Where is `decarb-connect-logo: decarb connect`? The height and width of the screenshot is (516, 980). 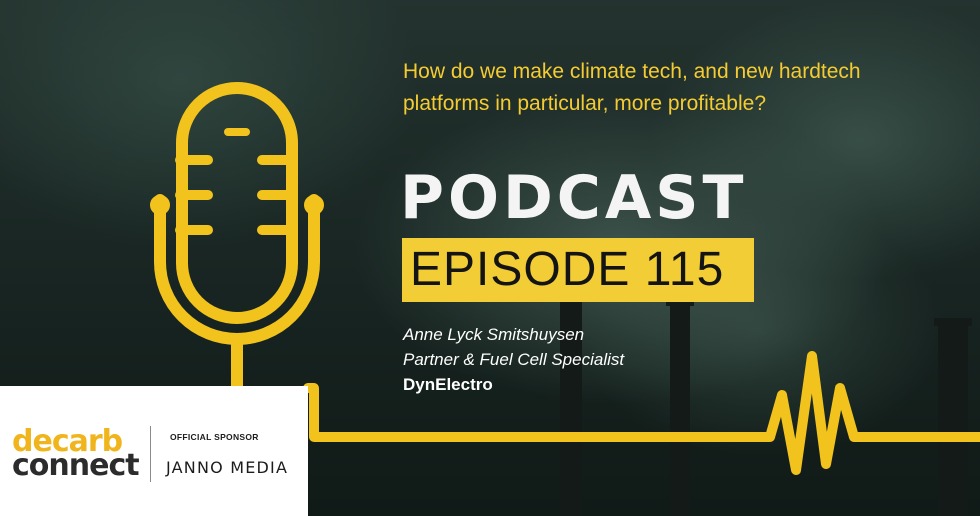 decarb-connect-logo: decarb connect is located at coordinates (77, 455).